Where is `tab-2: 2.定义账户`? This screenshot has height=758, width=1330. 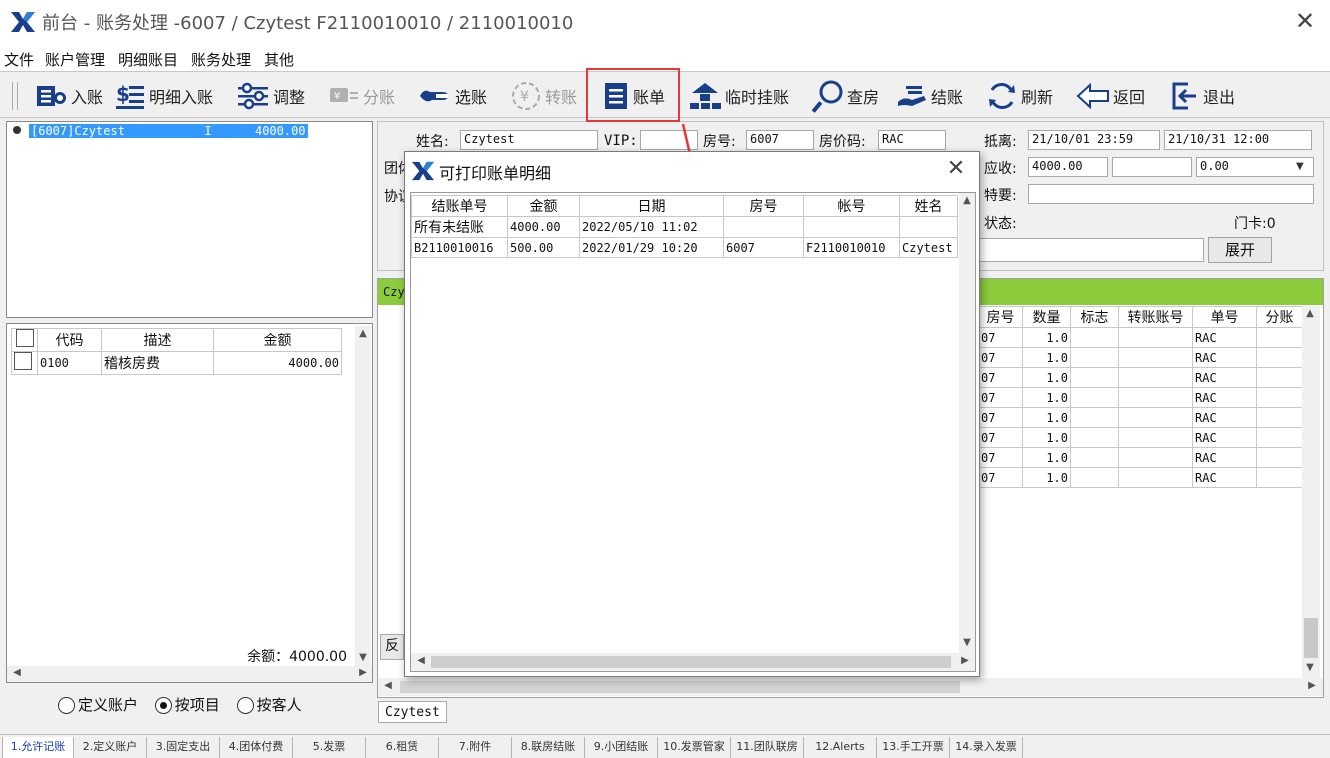
tab-2: 2.定义账户 is located at coordinates (110, 747).